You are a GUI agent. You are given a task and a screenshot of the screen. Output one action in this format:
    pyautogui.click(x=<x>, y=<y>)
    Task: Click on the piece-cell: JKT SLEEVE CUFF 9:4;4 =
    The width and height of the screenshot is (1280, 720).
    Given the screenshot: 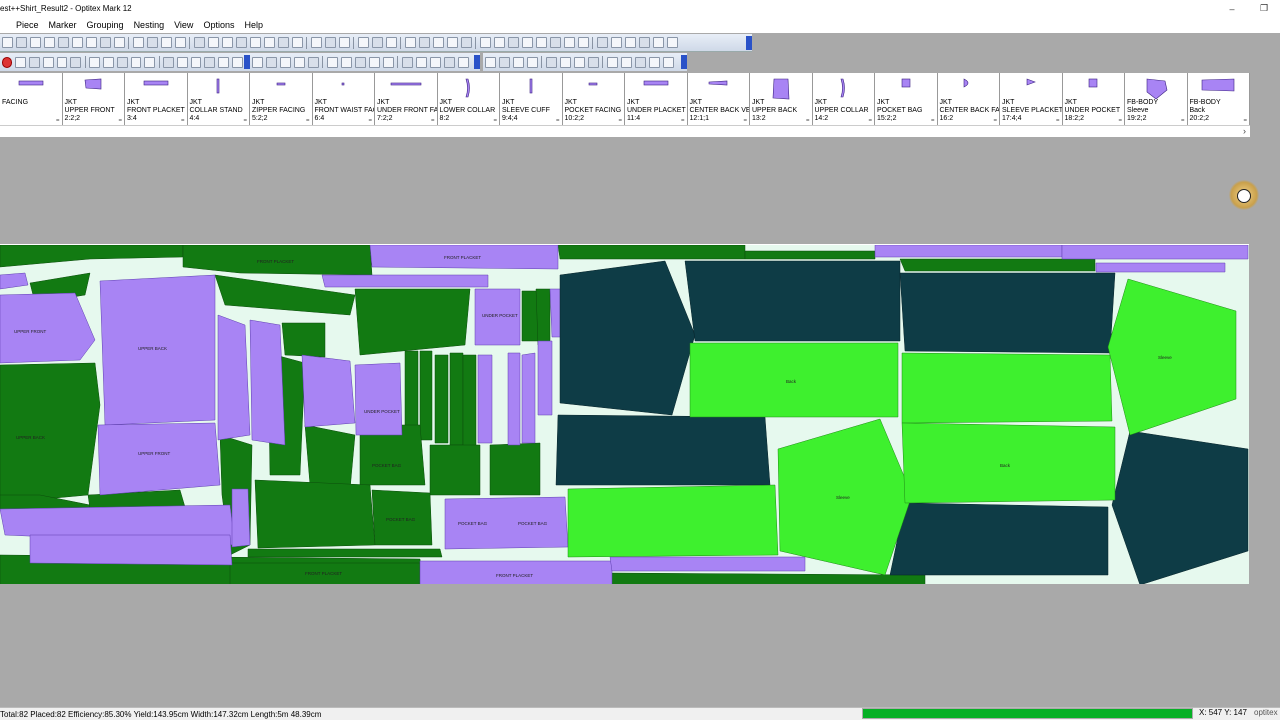 What is the action you would take?
    pyautogui.click(x=531, y=99)
    